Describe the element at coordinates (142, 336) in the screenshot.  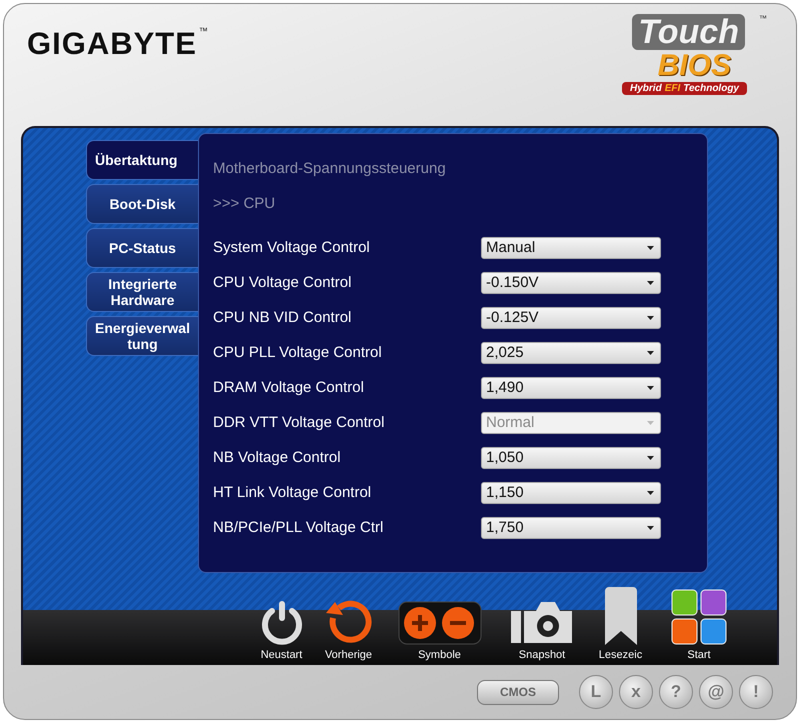
I see `side-tab: Energieverwal tung` at that location.